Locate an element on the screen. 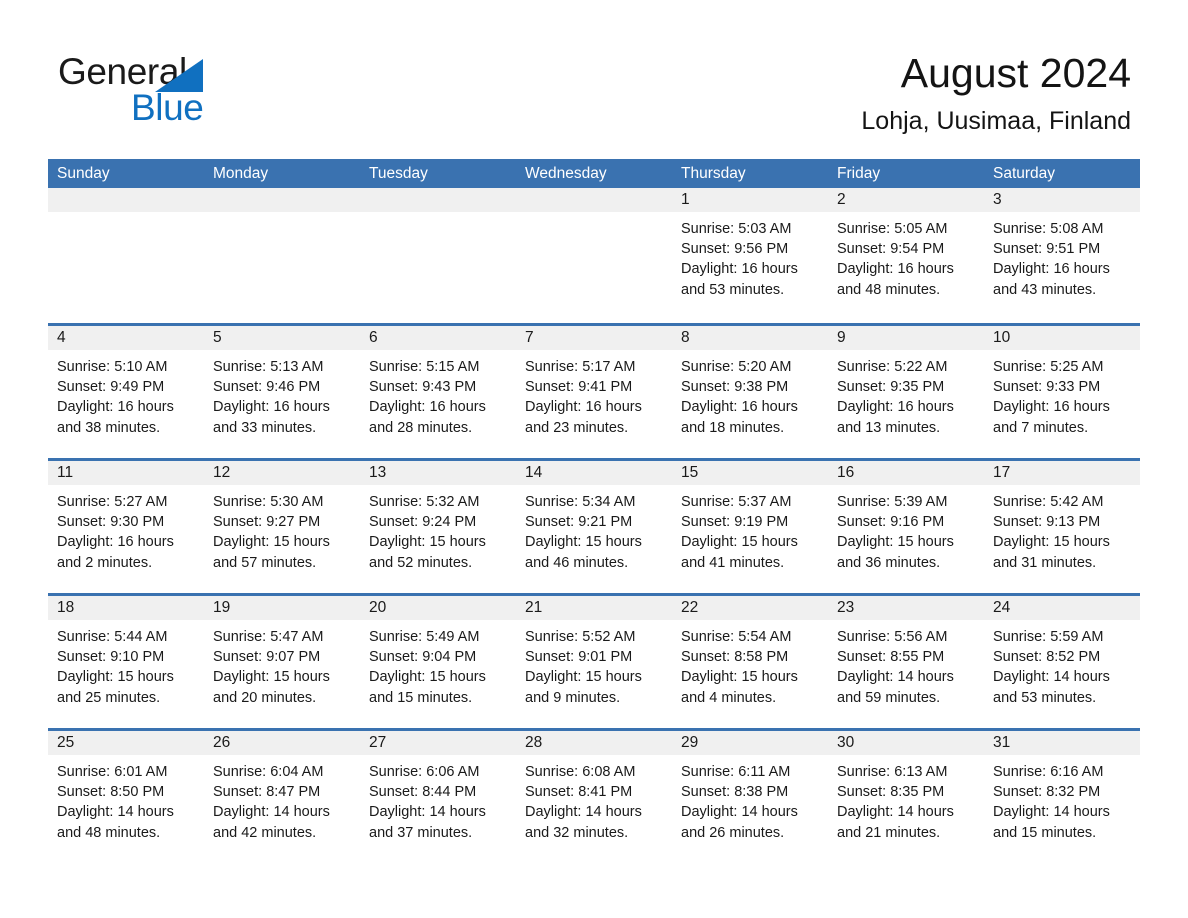  daylight-text-line2: and 48 minutes. is located at coordinates (889, 289).